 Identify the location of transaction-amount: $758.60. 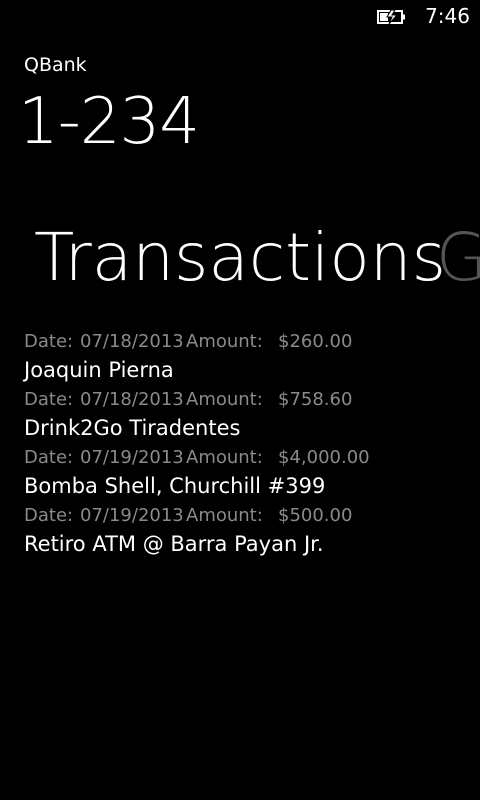
(315, 399).